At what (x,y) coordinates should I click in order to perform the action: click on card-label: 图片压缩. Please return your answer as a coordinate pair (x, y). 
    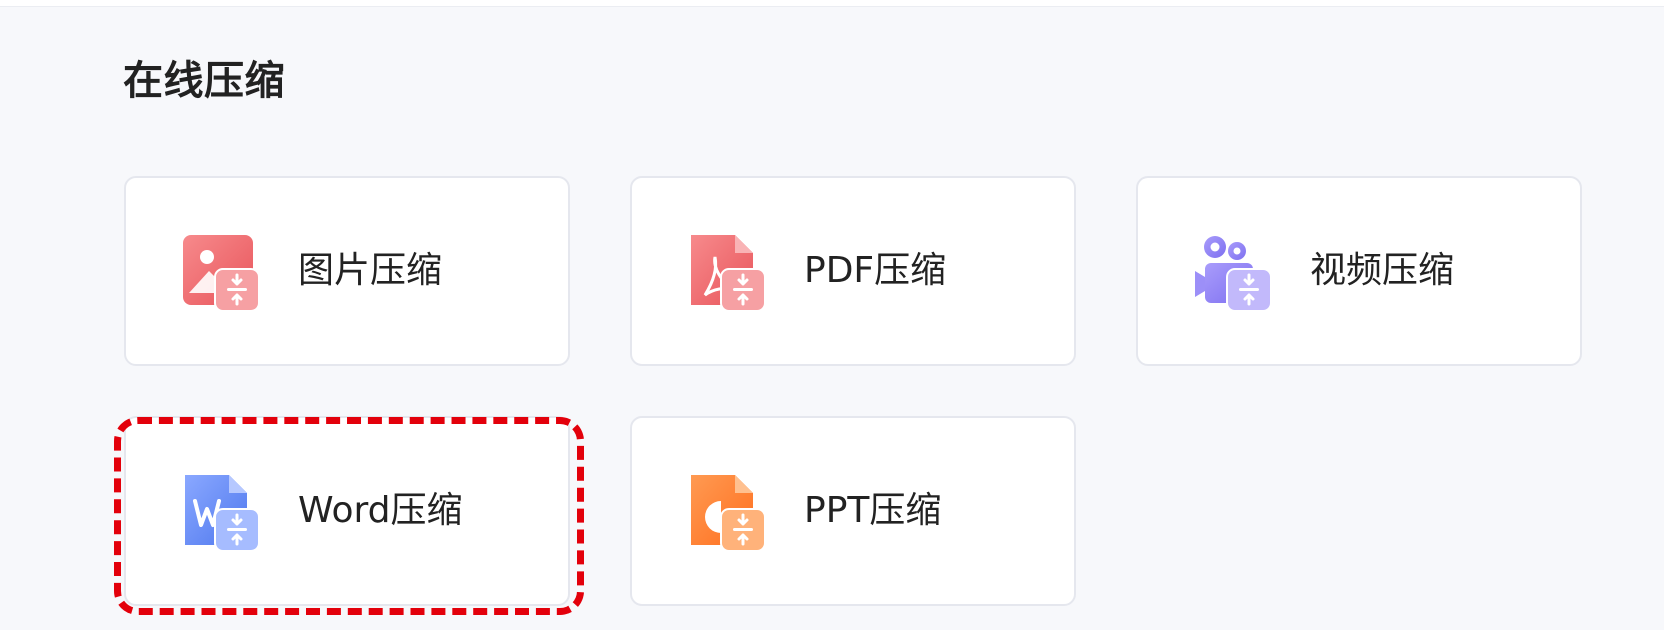
    Looking at the image, I should click on (370, 270).